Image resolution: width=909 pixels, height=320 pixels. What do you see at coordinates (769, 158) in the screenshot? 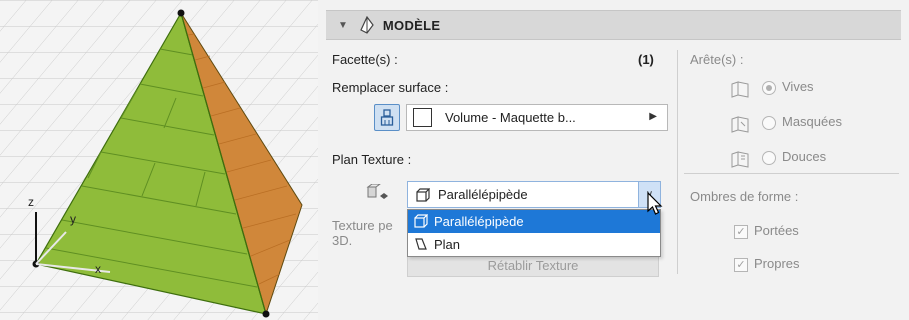
I see `radio-douces` at bounding box center [769, 158].